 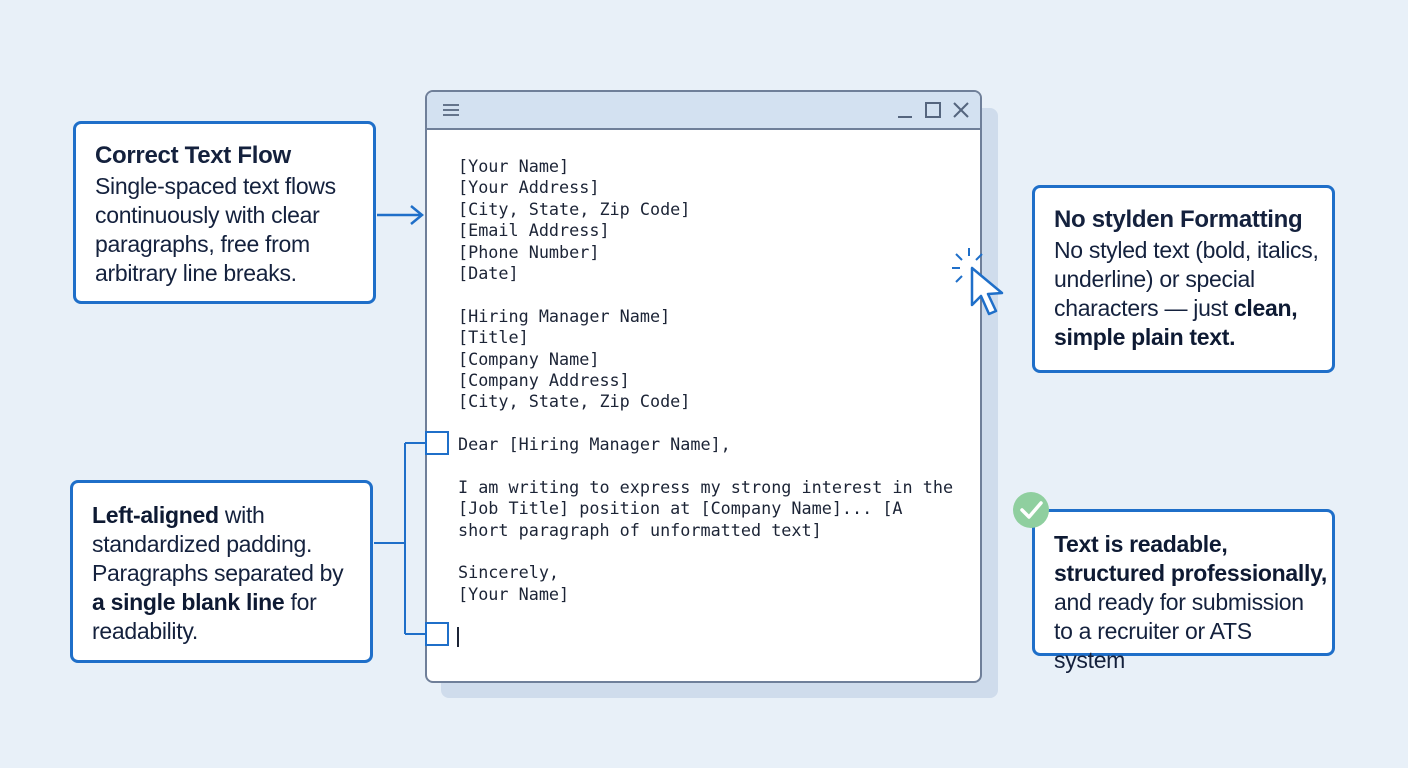 What do you see at coordinates (400, 538) in the screenshot?
I see `bracket-connector-alignment` at bounding box center [400, 538].